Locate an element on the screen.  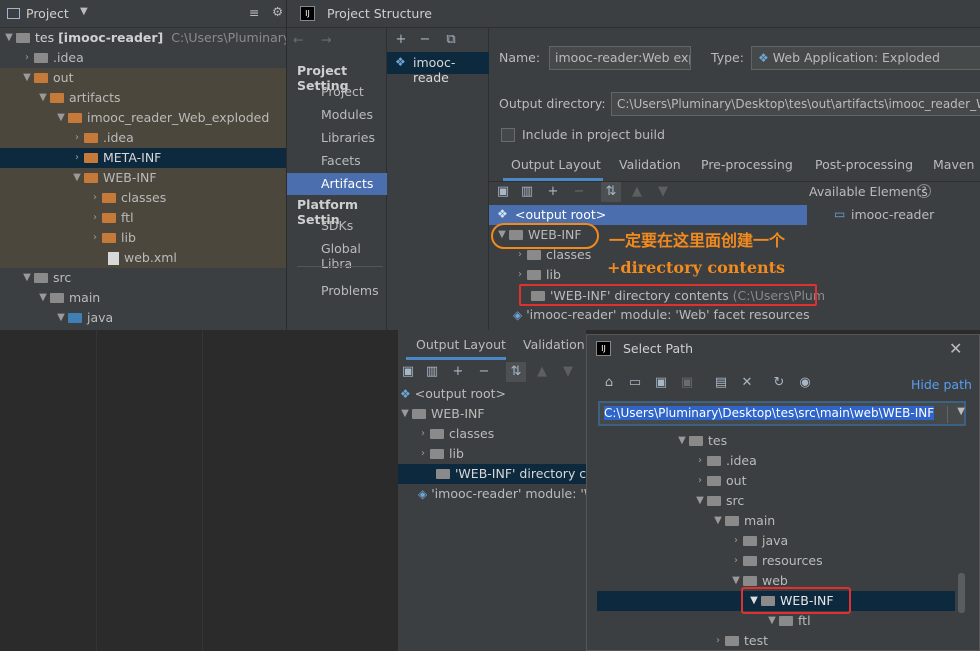
tree-item: › ftl is located at coordinates (111, 218).